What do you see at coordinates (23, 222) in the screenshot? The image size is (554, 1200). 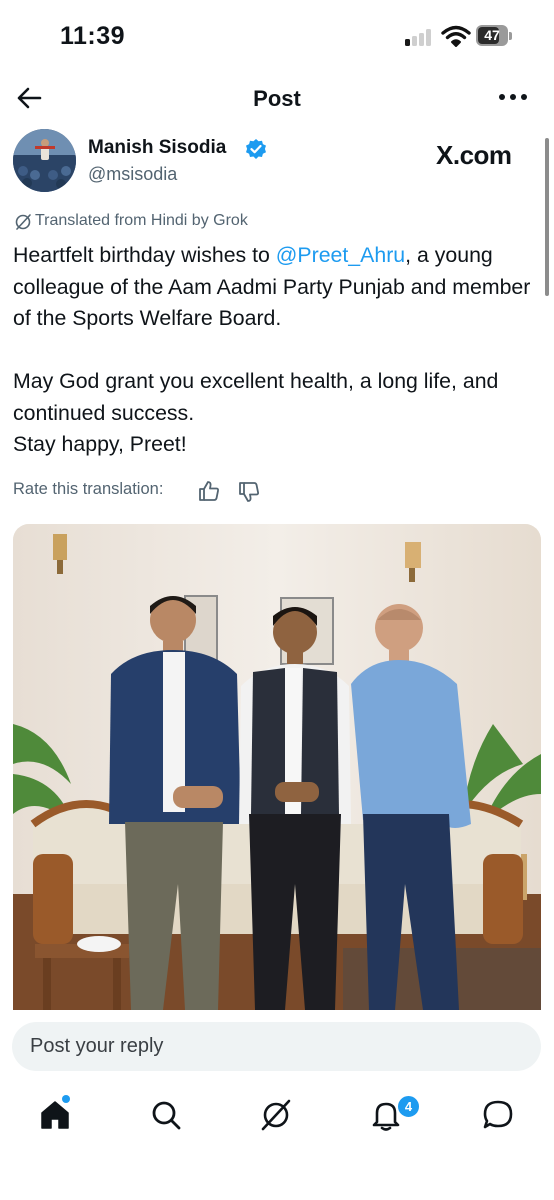 I see `grok-icon` at bounding box center [23, 222].